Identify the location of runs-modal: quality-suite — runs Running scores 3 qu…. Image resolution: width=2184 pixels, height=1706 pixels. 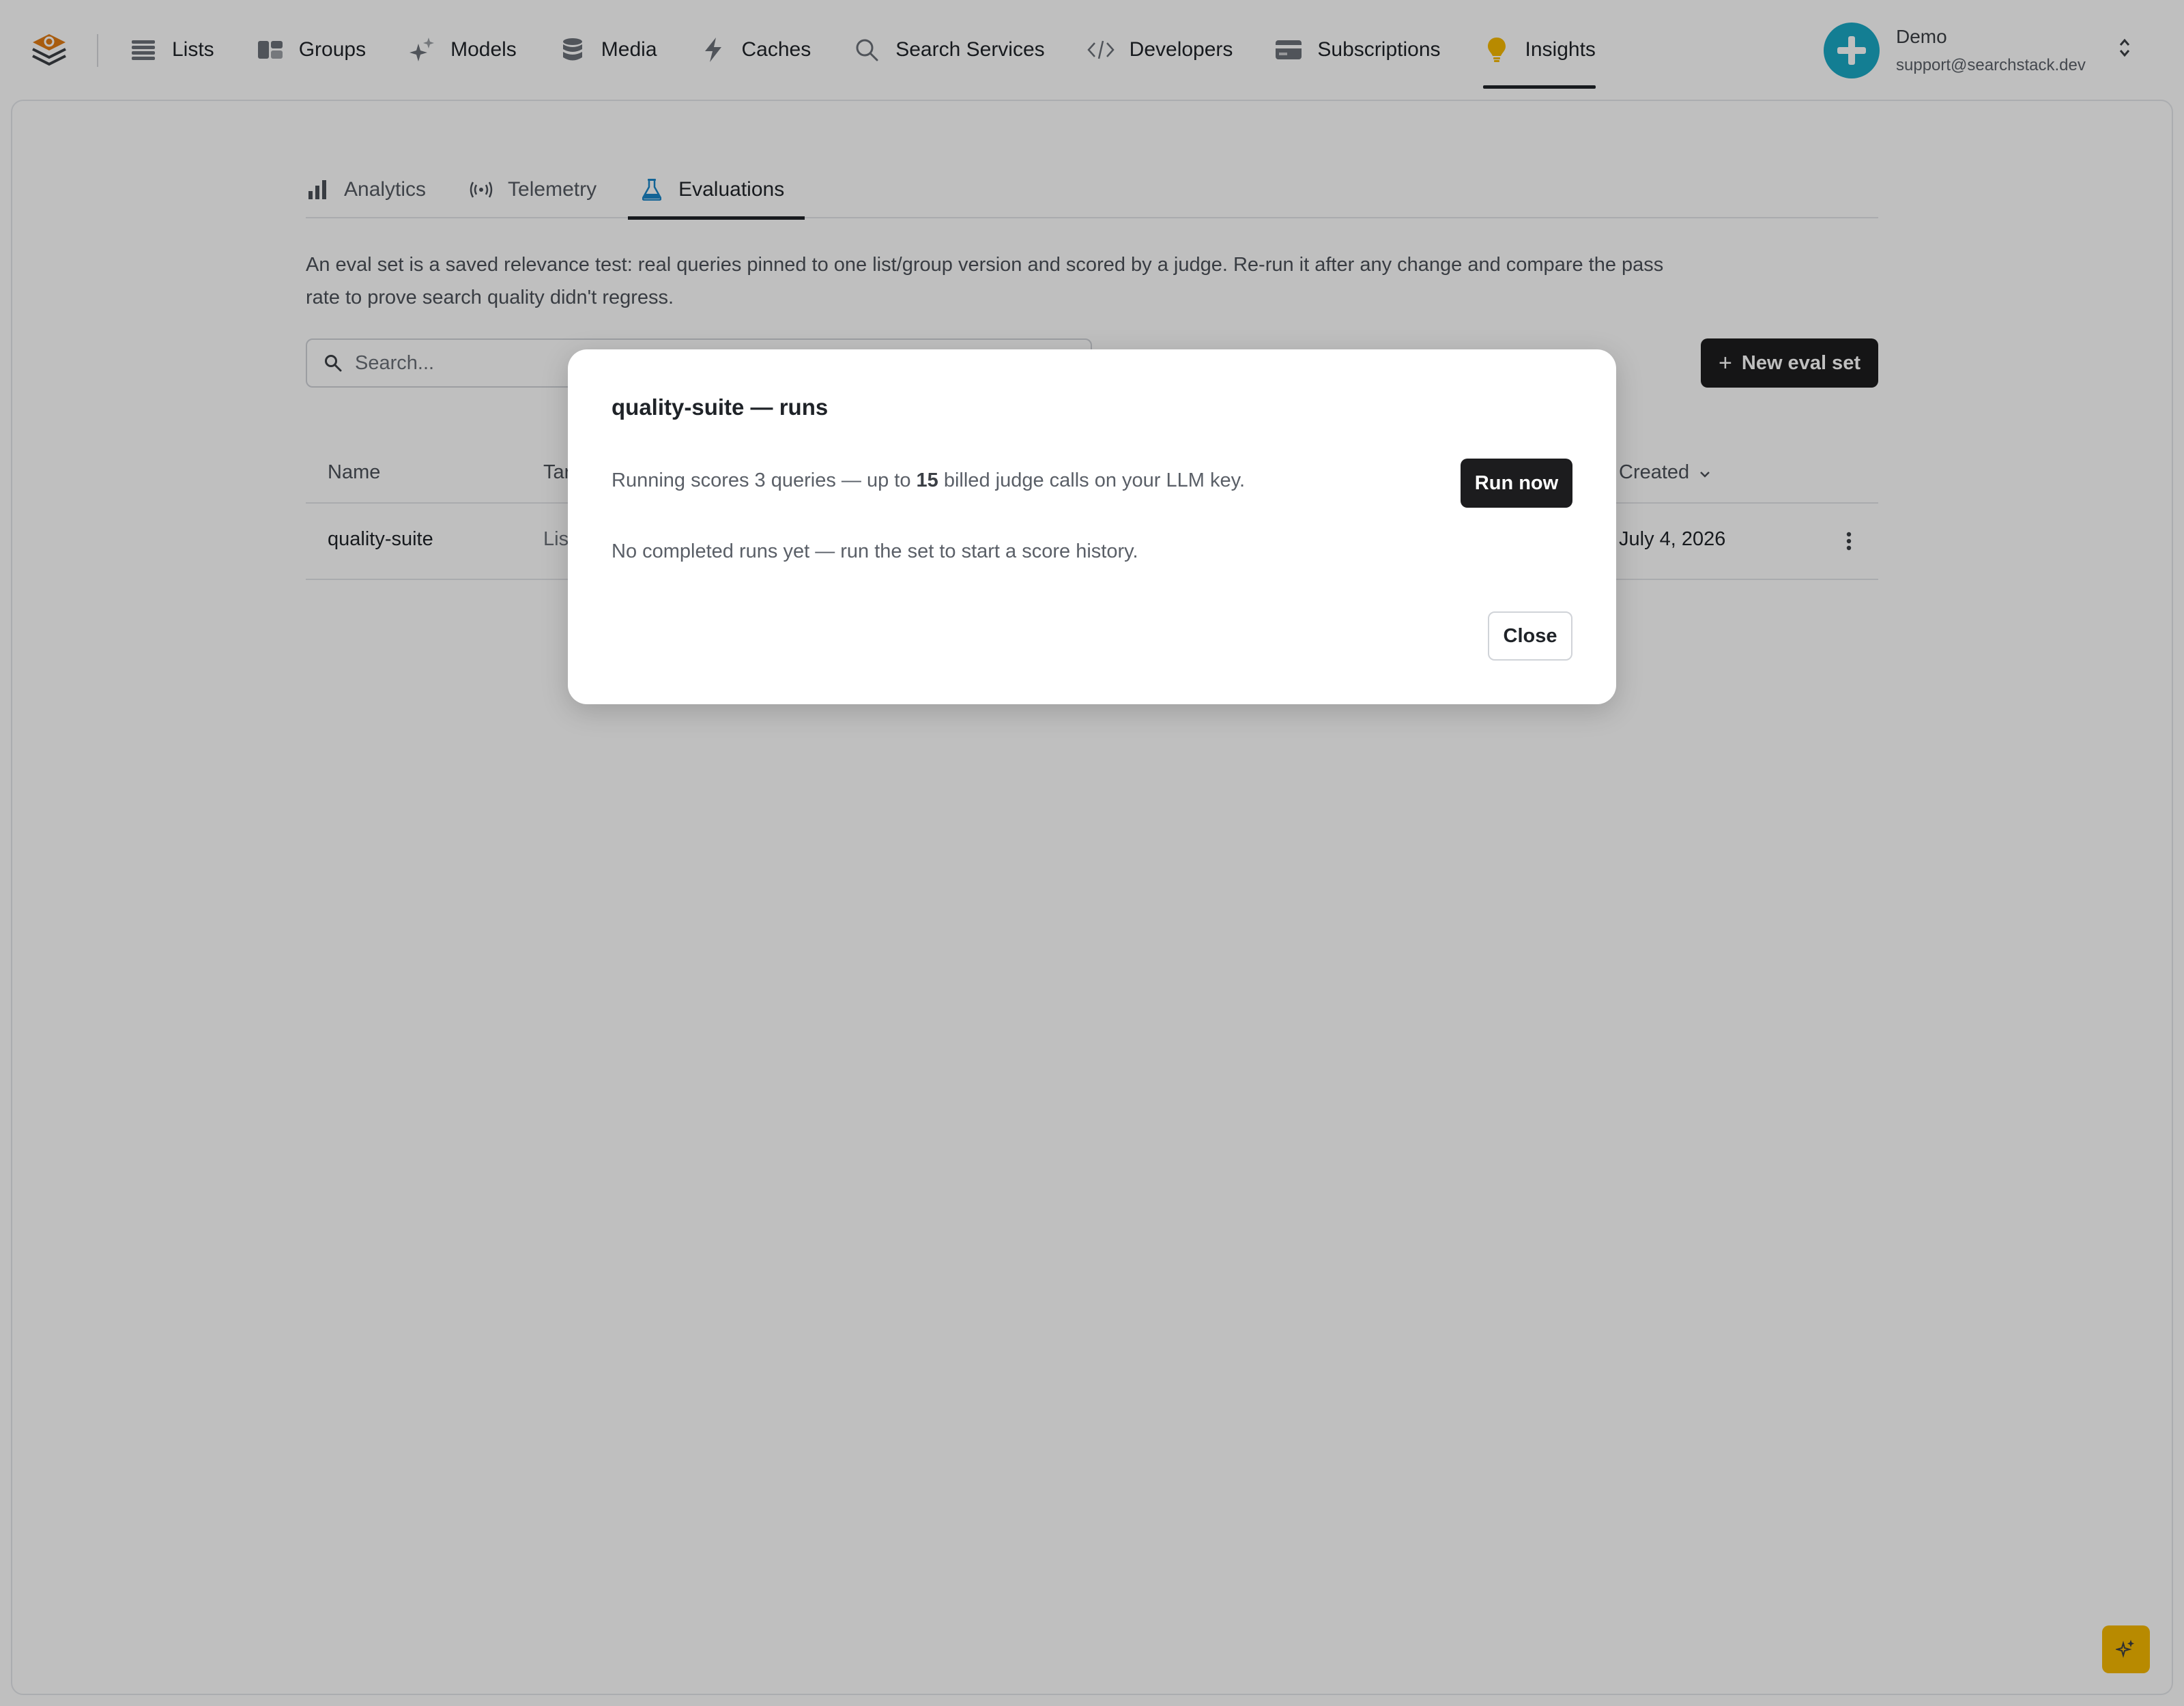
(1092, 526).